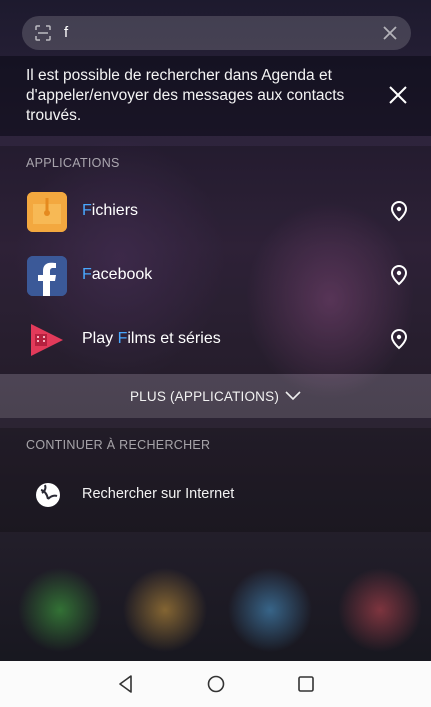  What do you see at coordinates (204, 396) in the screenshot?
I see `more-applications-label: PLUS (APPLICATIONS)` at bounding box center [204, 396].